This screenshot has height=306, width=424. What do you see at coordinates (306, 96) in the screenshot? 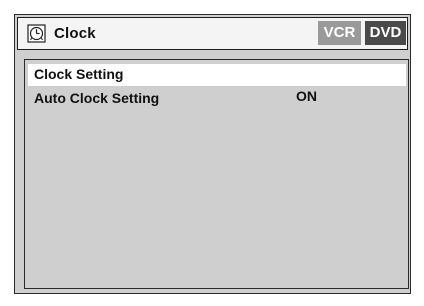
I see `menu-item-value: ON` at bounding box center [306, 96].